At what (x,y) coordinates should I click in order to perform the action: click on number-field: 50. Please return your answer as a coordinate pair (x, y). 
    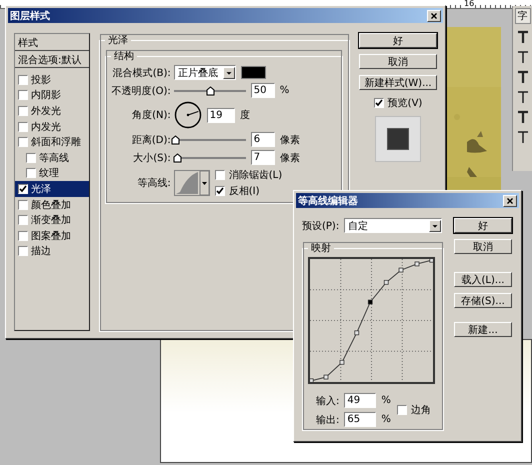
    Looking at the image, I should click on (262, 90).